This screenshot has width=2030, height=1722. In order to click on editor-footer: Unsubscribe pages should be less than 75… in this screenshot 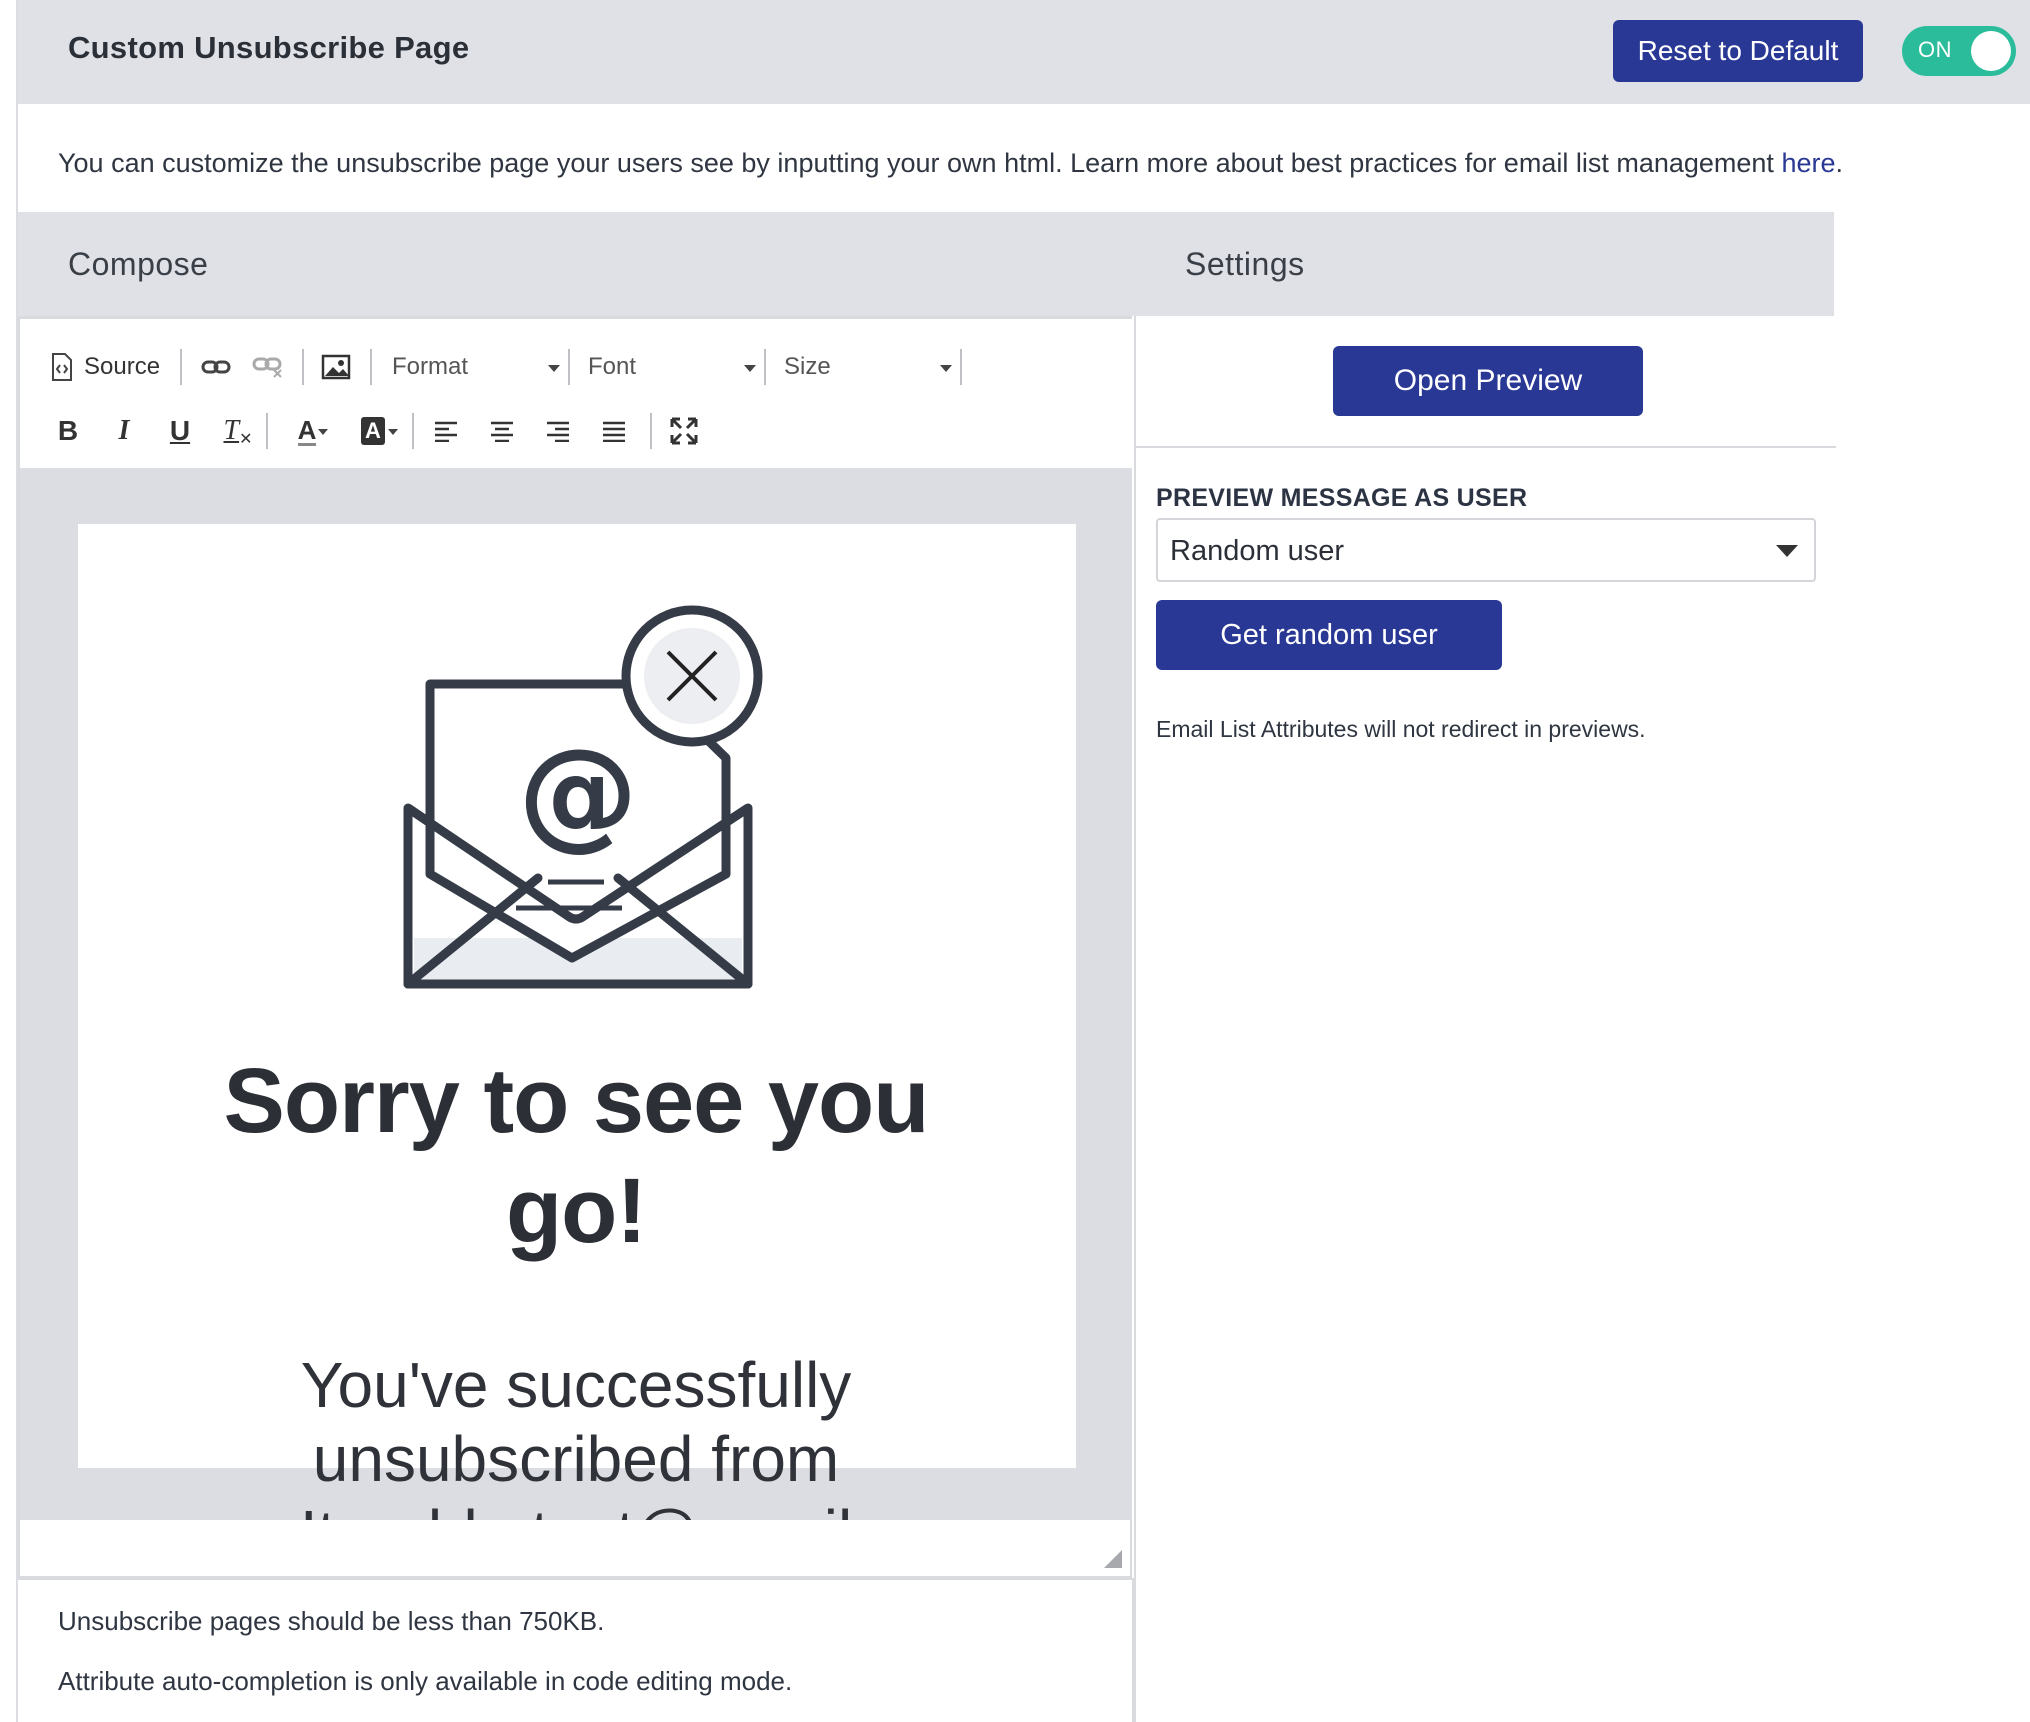, I will do `click(576, 1650)`.